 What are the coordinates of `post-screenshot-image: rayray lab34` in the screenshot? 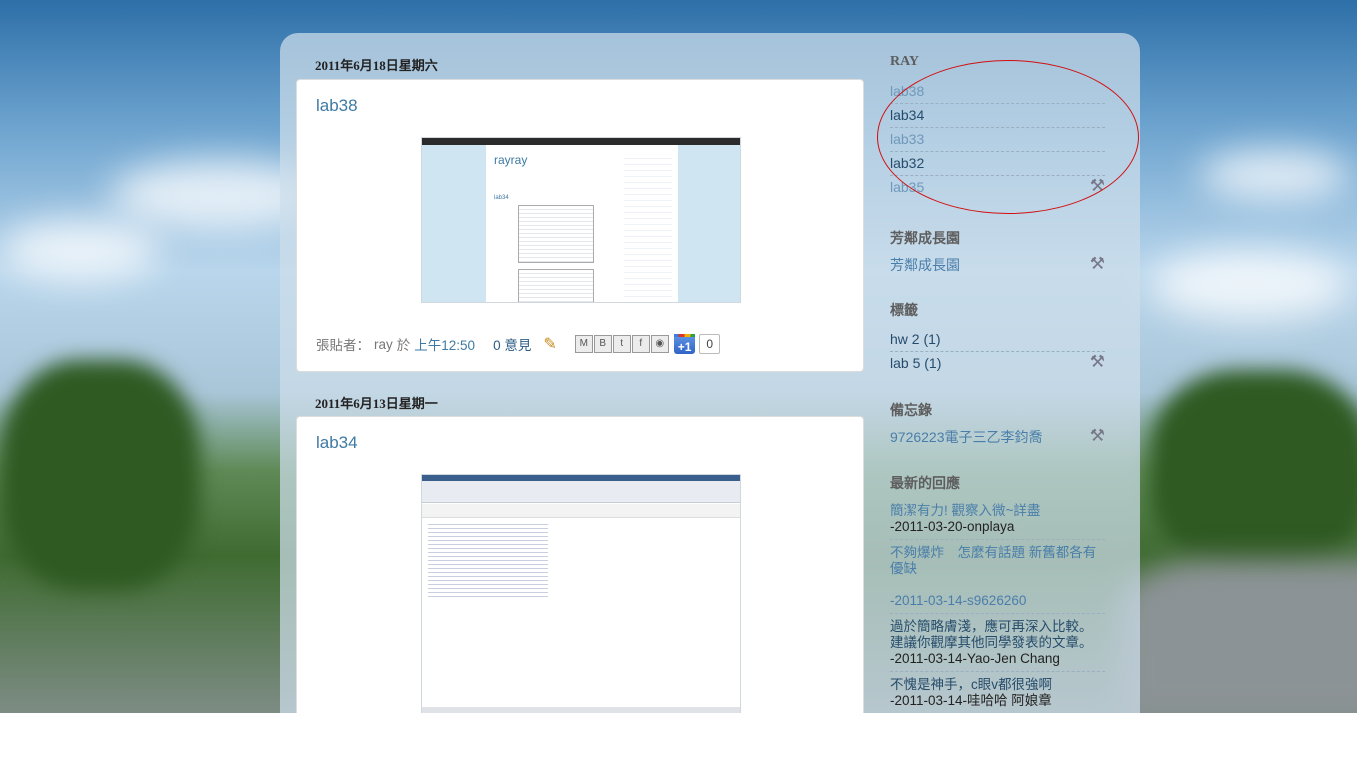 It's located at (581, 220).